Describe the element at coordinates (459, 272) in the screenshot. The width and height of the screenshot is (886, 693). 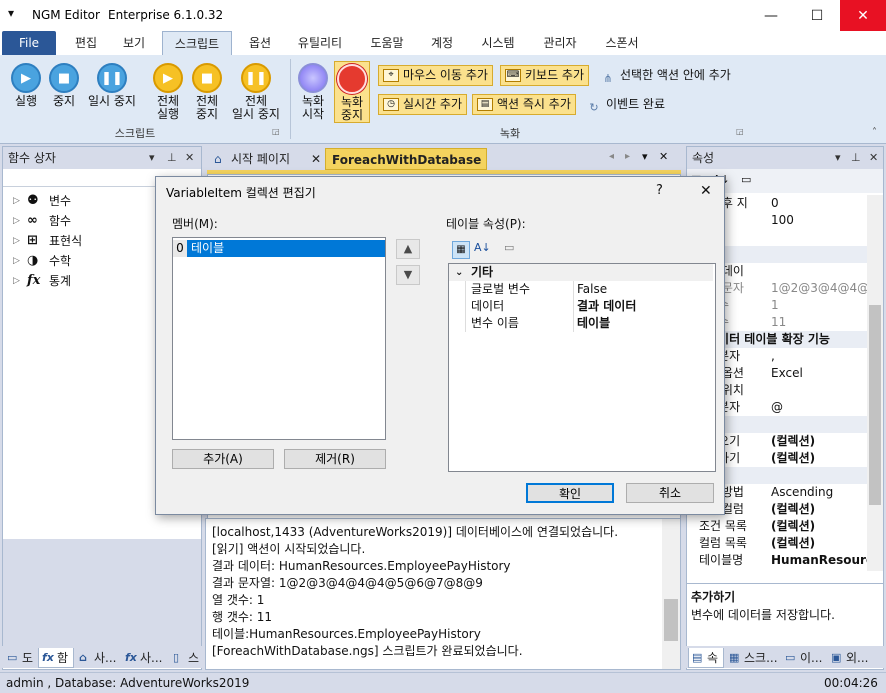
I see `collapse-arrow-icon: ⌄` at that location.